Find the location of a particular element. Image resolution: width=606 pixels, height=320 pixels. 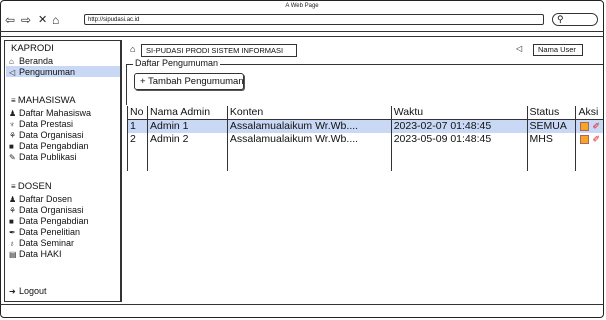

sidebar-item-data-seminar: ♁ Data Seminar is located at coordinates (41, 243).